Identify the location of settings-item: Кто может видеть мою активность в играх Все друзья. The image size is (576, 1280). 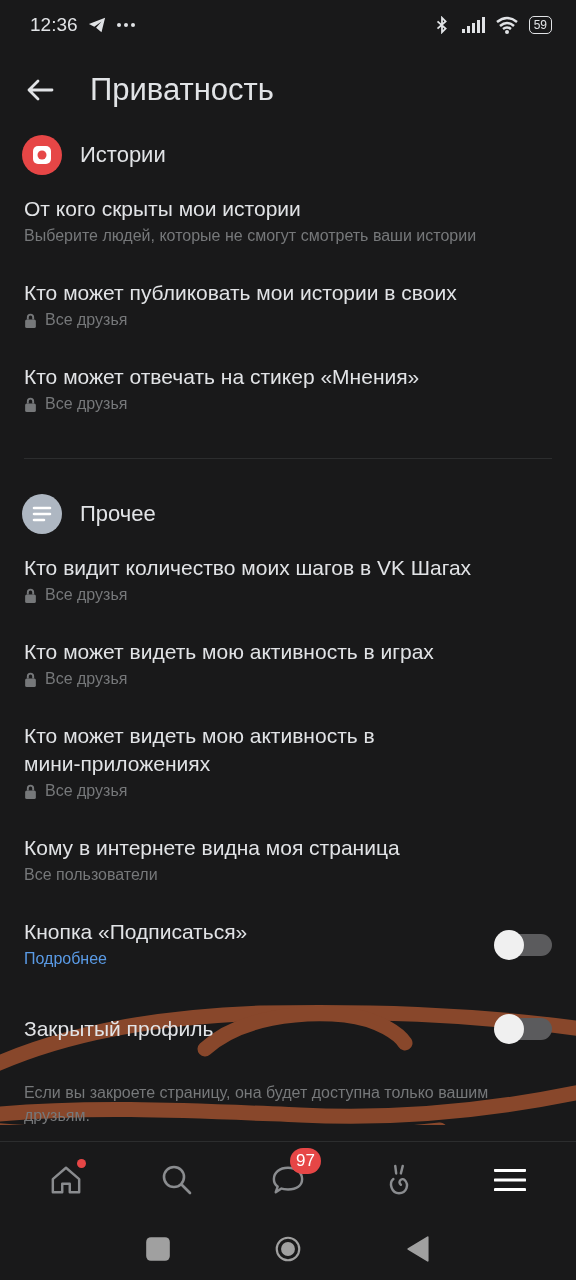
(288, 665).